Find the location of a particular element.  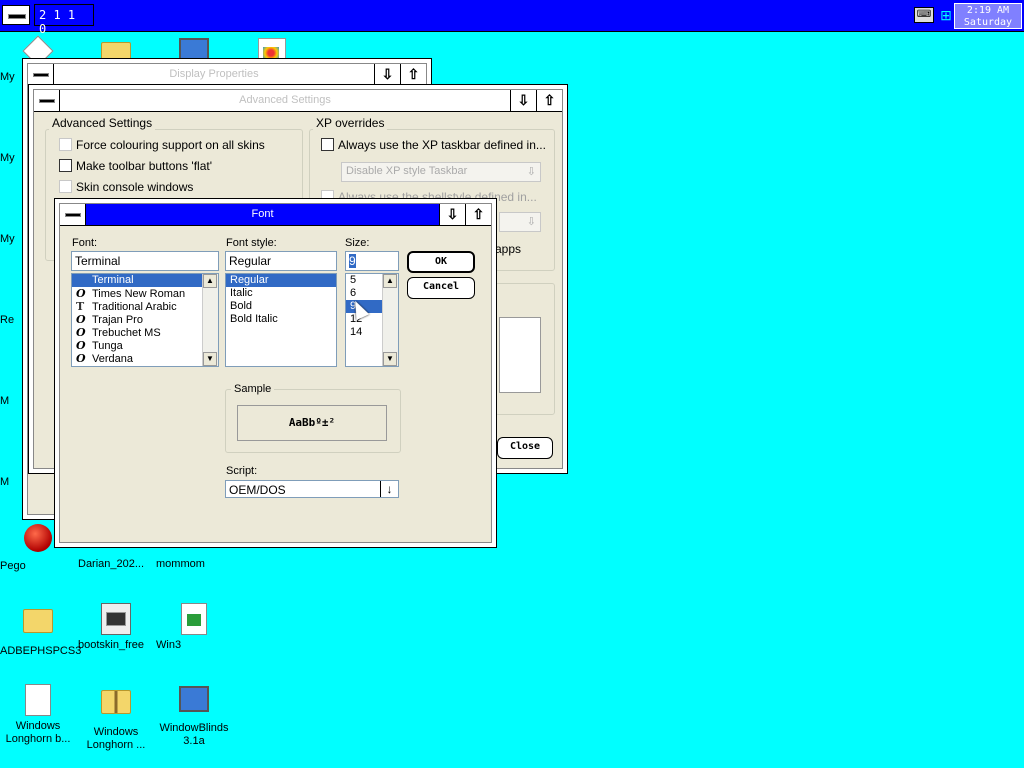

font-style-item: Bold is located at coordinates (281, 306).